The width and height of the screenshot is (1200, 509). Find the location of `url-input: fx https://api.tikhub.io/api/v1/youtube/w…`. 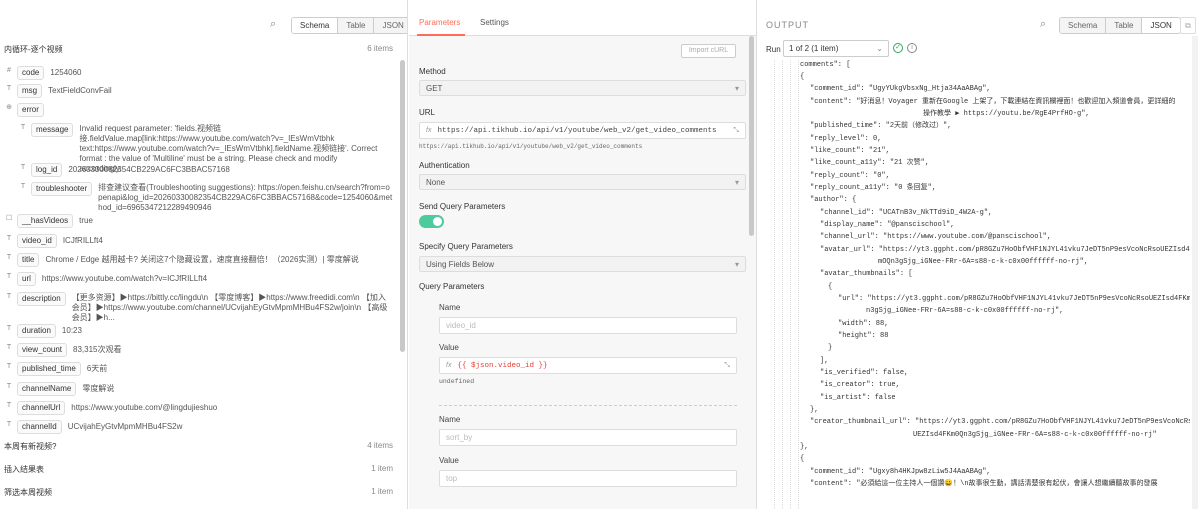

url-input: fx https://api.tikhub.io/api/v1/youtube/w… is located at coordinates (582, 130).